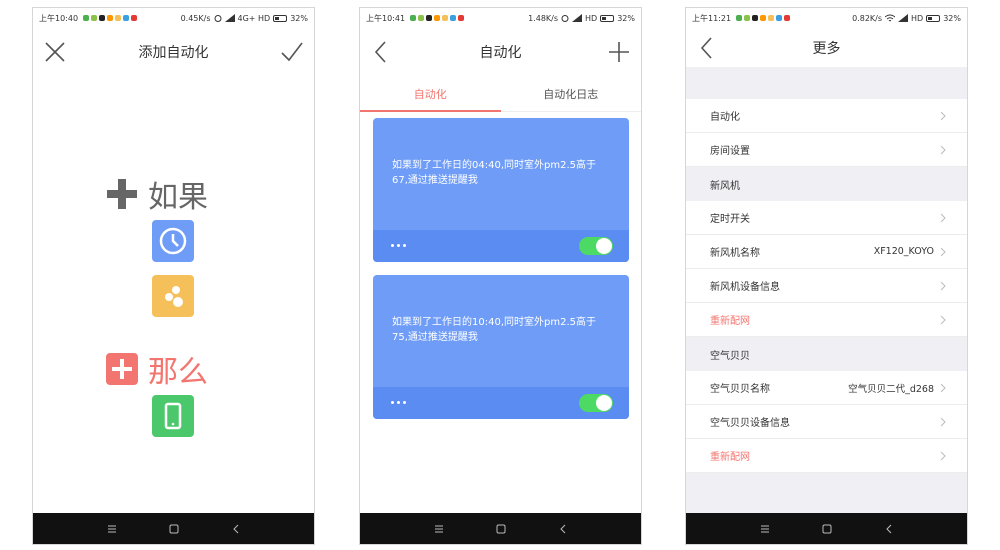 This screenshot has height=550, width=1000. Describe the element at coordinates (543, 18) in the screenshot. I see `status-speed: 1.48K/s` at that location.